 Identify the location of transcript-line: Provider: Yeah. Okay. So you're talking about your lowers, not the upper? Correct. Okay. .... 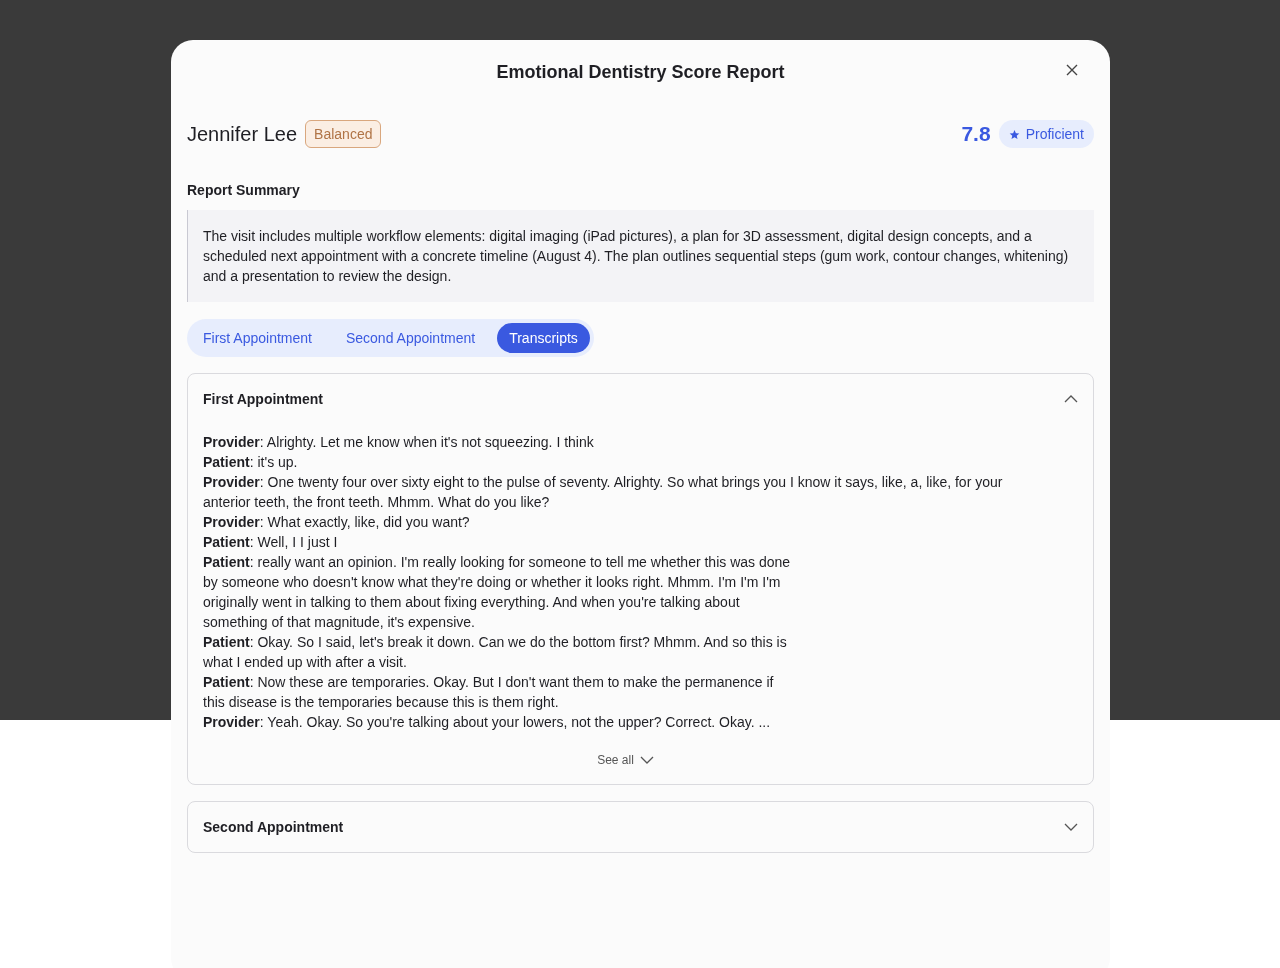
(487, 722).